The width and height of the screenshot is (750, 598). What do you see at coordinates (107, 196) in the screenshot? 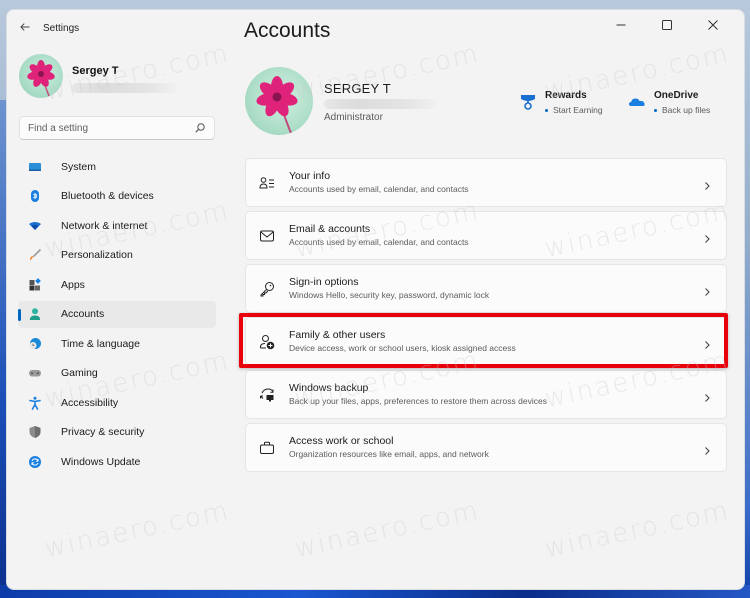
I see `sidebar-item-label: Bluetooth & devices` at bounding box center [107, 196].